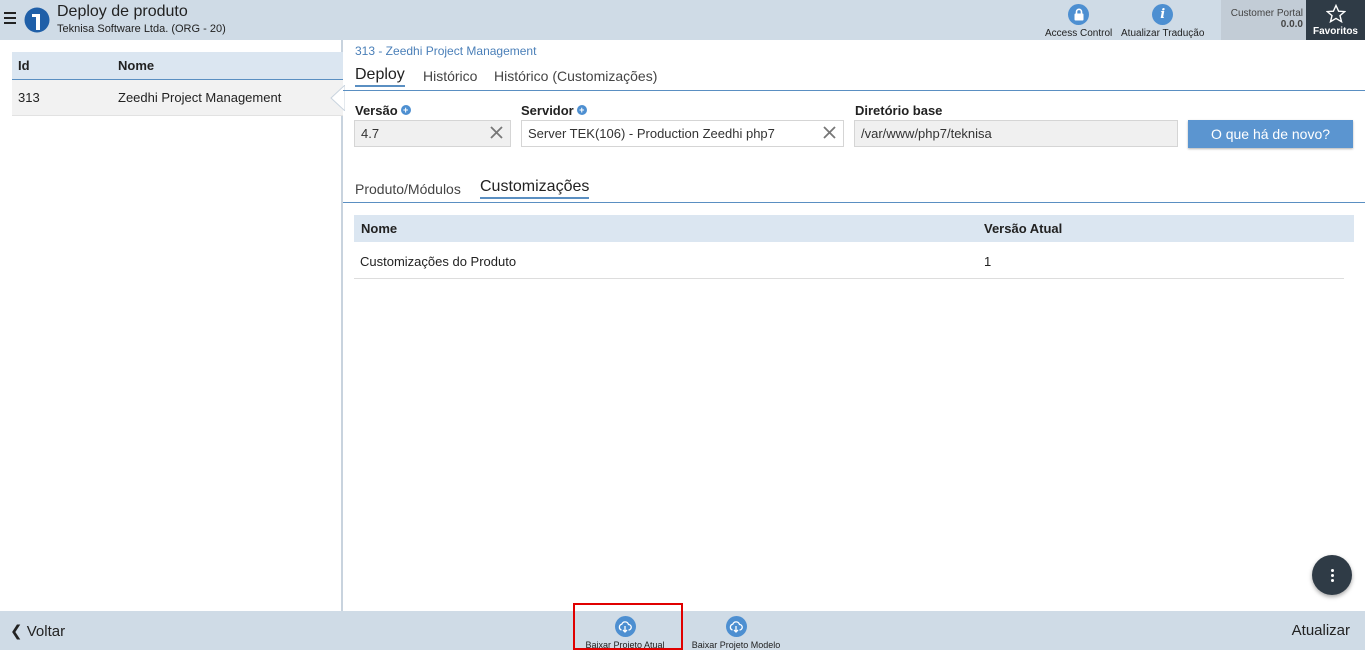 This screenshot has height=650, width=1365. Describe the element at coordinates (1335, 31) in the screenshot. I see `favorites-label: Favoritos` at that location.